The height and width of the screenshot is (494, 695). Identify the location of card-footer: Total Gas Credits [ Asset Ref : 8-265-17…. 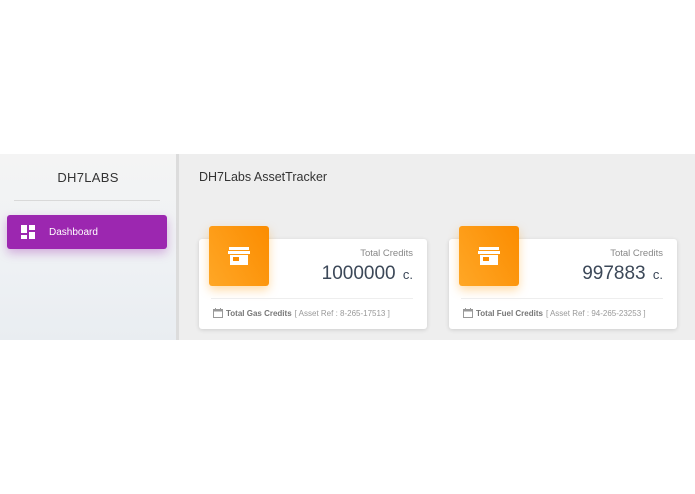
(301, 313).